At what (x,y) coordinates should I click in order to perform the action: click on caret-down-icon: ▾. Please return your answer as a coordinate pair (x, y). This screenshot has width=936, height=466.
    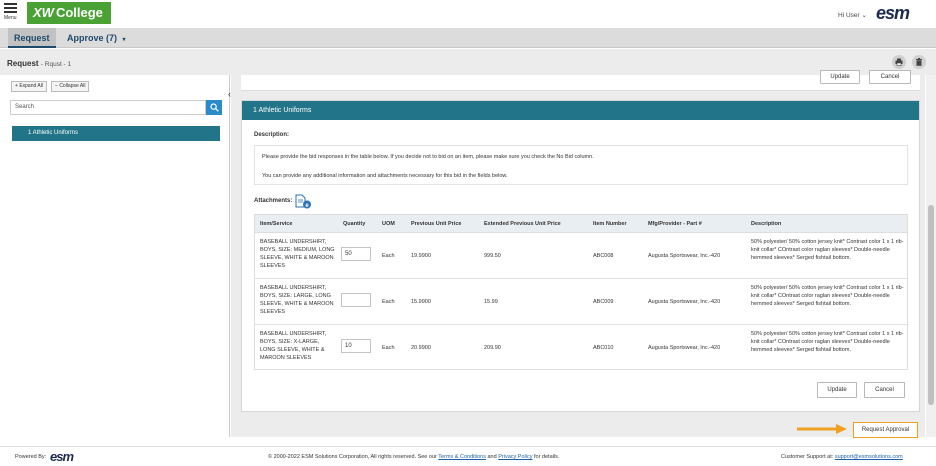
    Looking at the image, I should click on (124, 40).